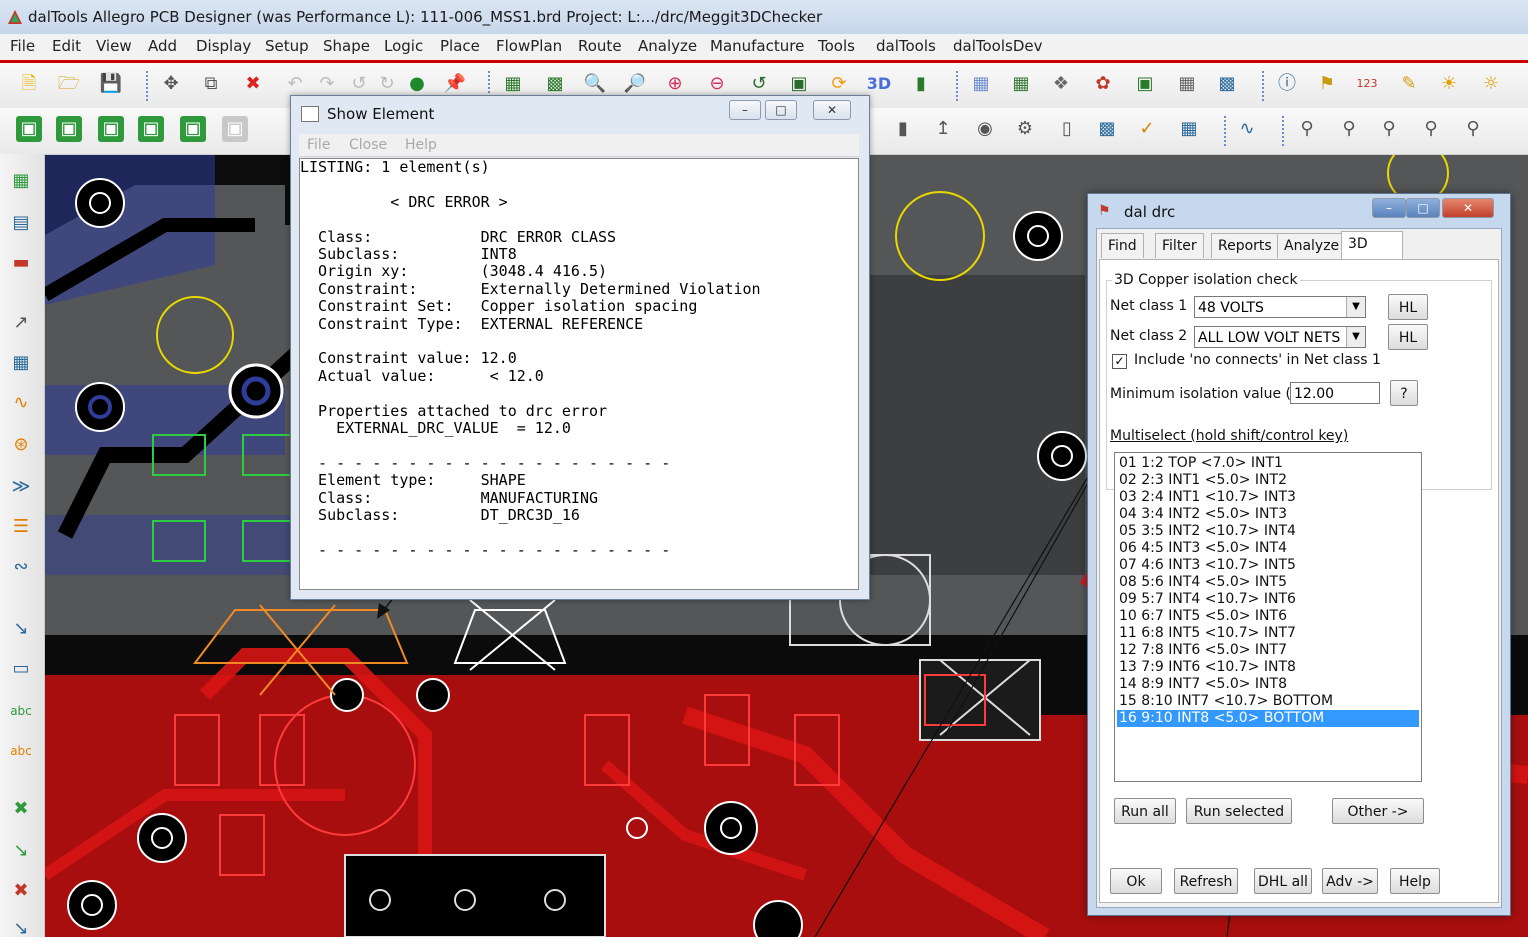  What do you see at coordinates (287, 46) in the screenshot?
I see `menu-setup: Setup` at bounding box center [287, 46].